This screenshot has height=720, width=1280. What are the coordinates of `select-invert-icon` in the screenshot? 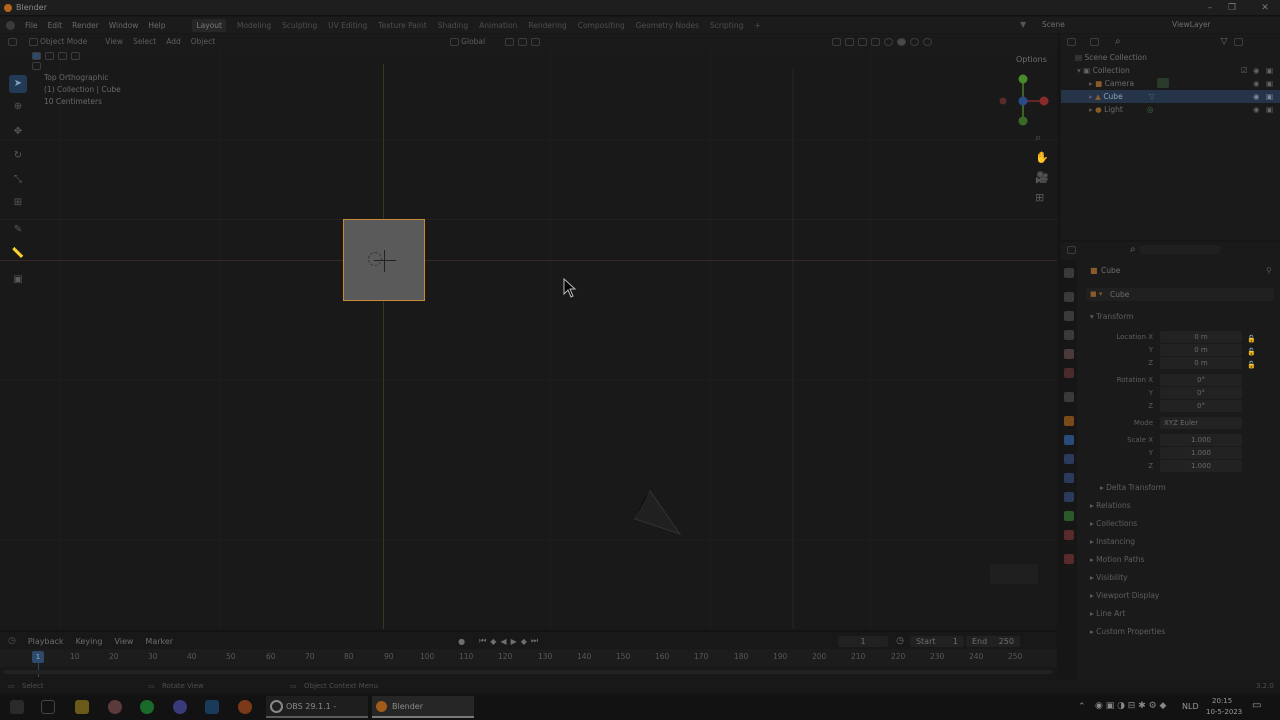 It's located at (75, 56).